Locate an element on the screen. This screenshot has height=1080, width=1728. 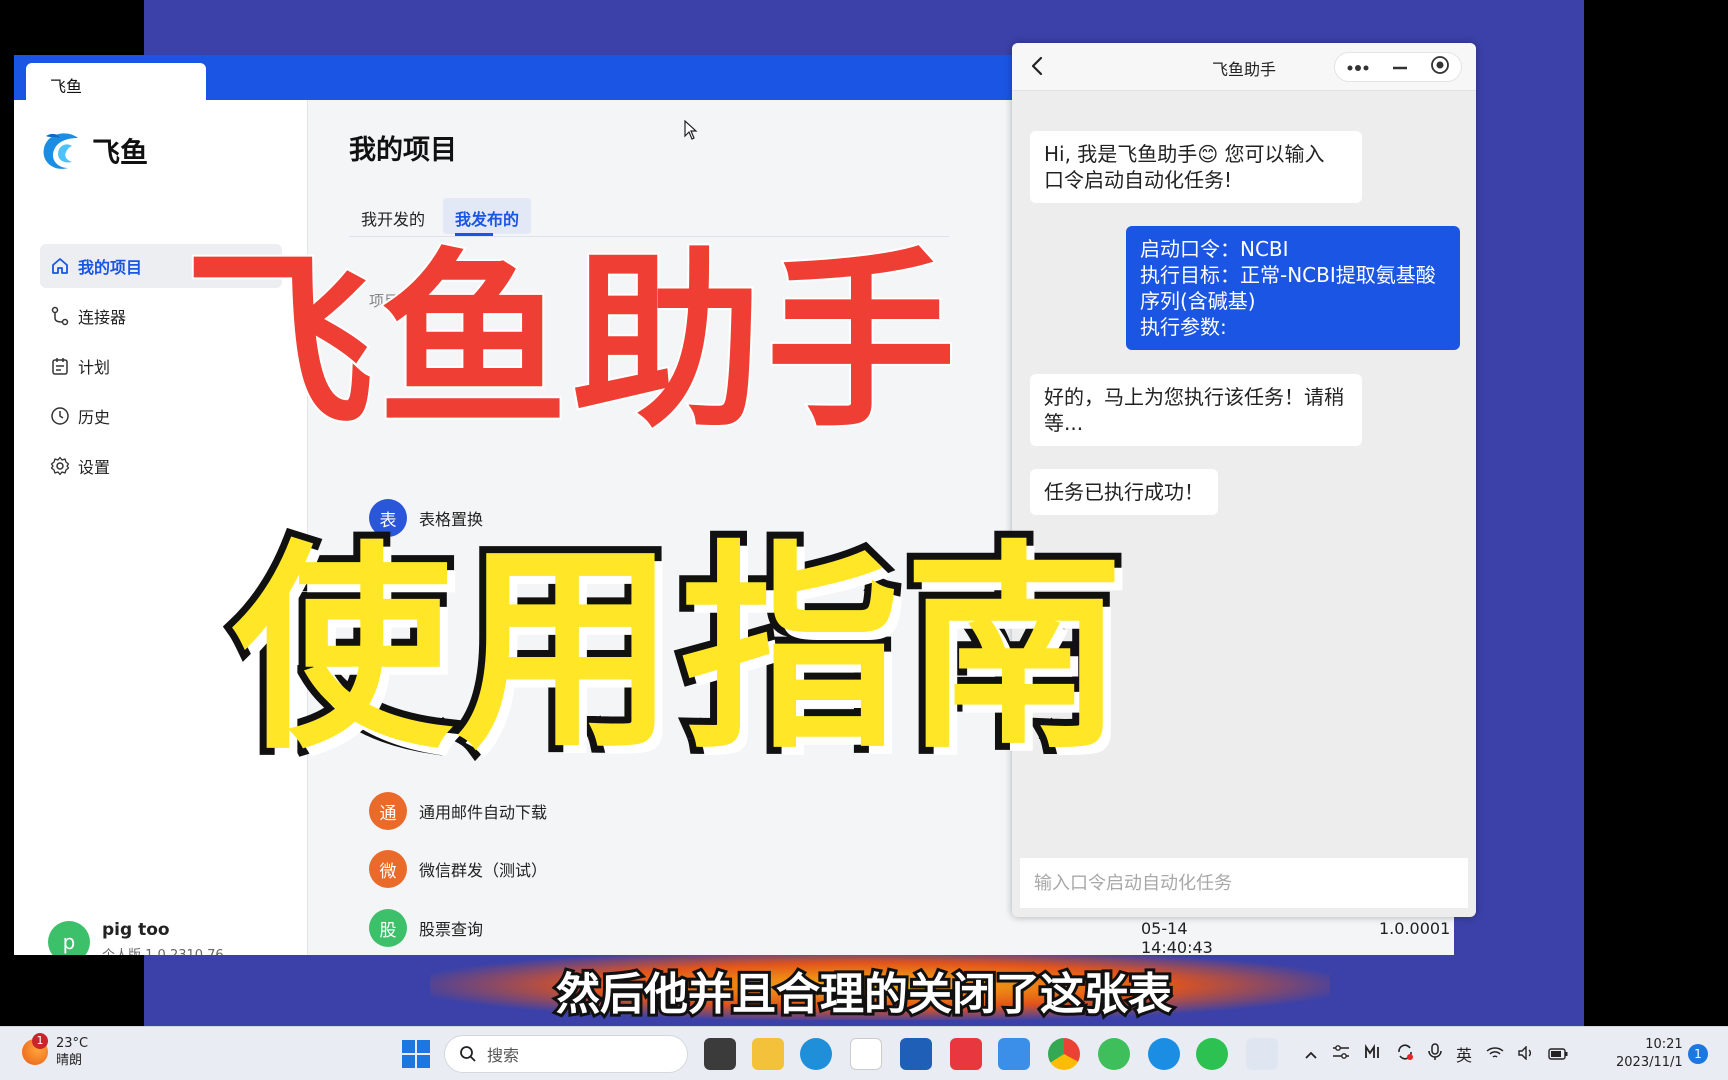
chat-message-bot: 任务已执行成功！ is located at coordinates (1124, 492).